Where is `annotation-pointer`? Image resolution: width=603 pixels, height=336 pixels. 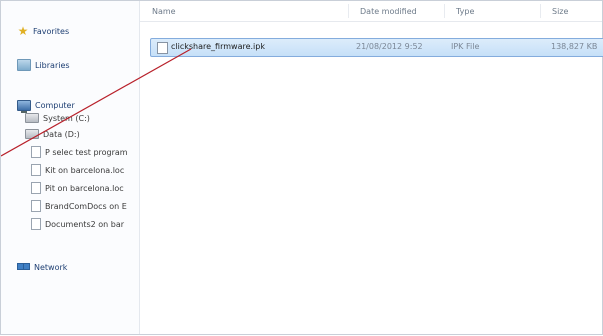
annotation-pointer is located at coordinates (96, 102).